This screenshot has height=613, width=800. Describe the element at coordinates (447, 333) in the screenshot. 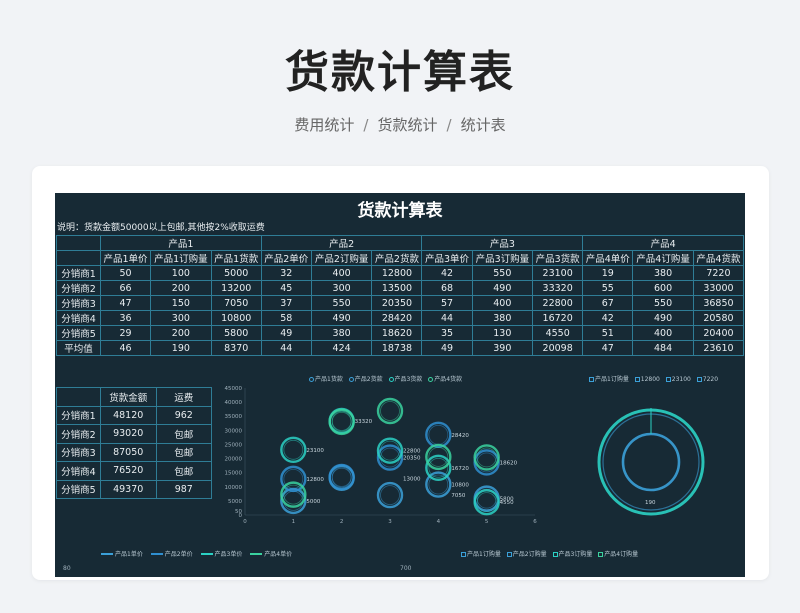

I see `table-cell: 35` at that location.